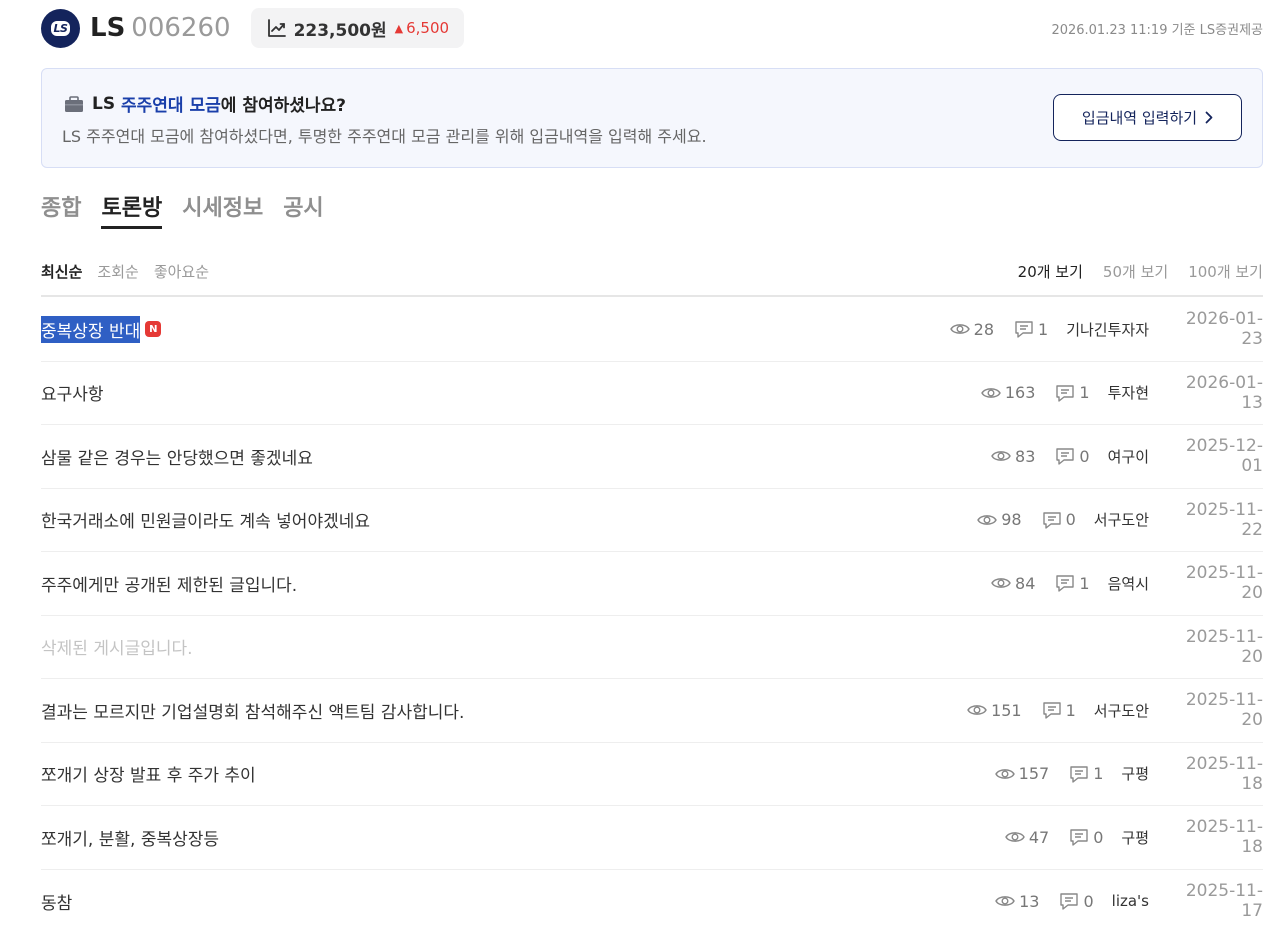 The image size is (1280, 925). I want to click on tab-summary: 종합, so click(61, 209).